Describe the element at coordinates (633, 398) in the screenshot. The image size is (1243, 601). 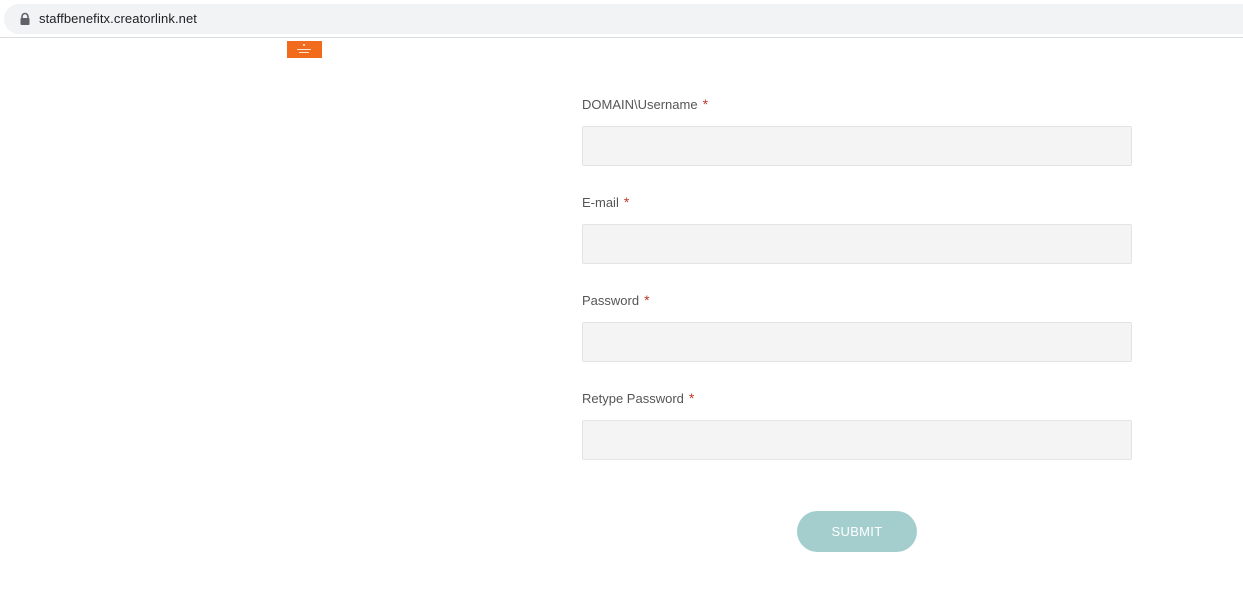
I see `retype-password-label-text: Retype Password` at that location.